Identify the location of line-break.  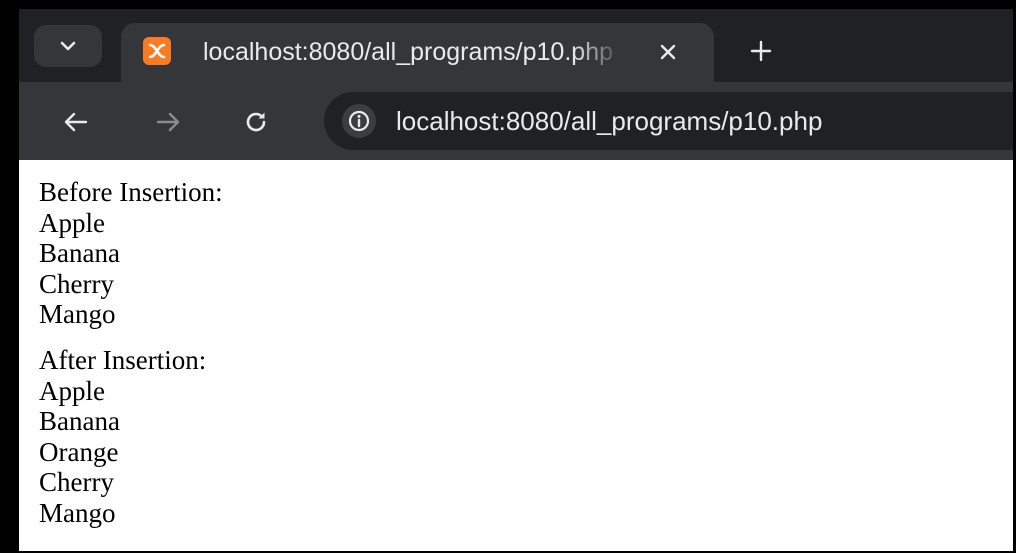
(131, 337).